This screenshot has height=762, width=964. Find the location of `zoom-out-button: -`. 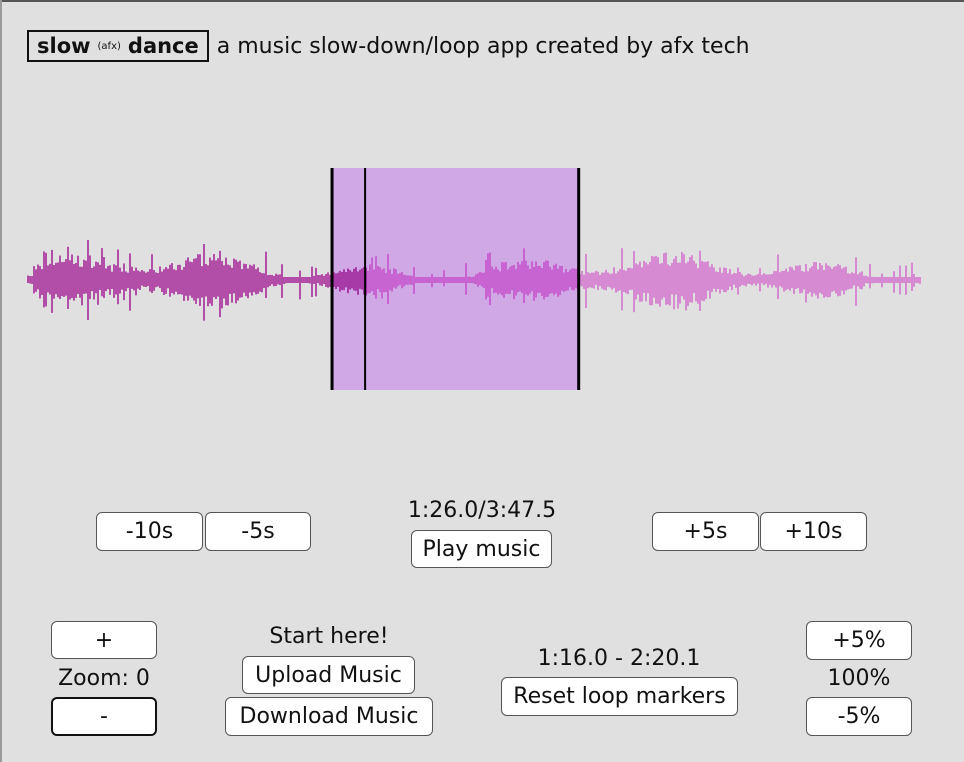

zoom-out-button: - is located at coordinates (104, 716).